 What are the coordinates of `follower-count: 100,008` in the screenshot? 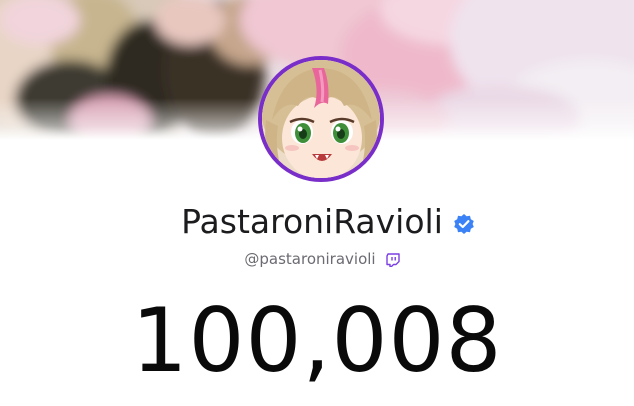 It's located at (317, 340).